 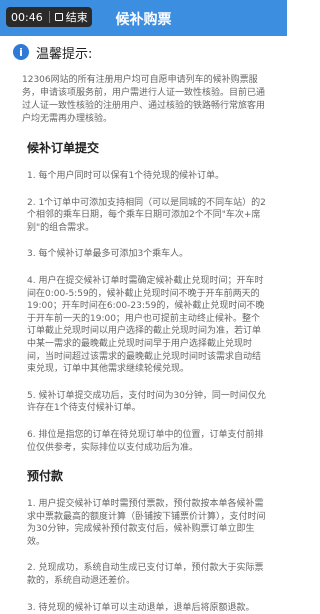 What do you see at coordinates (45, 476) in the screenshot?
I see `section-title-prepayment: 预付款` at bounding box center [45, 476].